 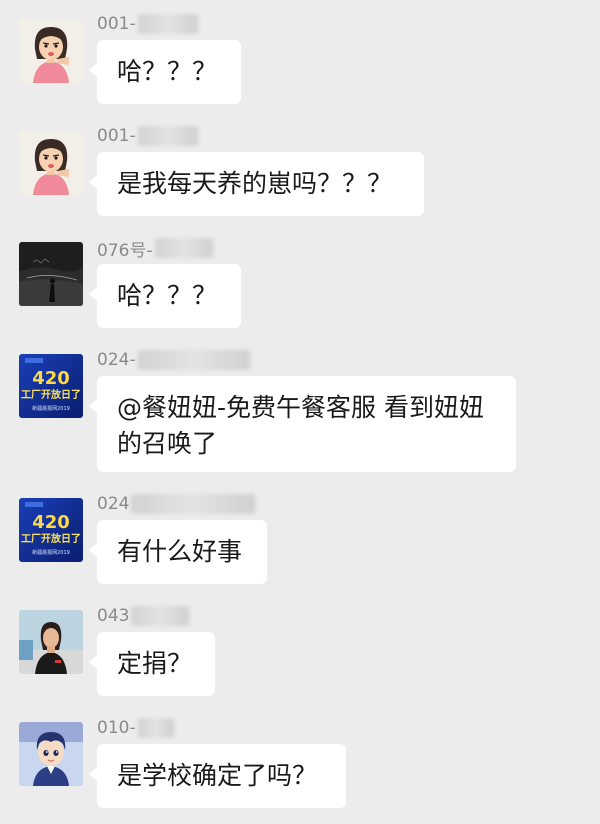 I want to click on message-bubble: 是学校确定了吗？, so click(x=217, y=776).